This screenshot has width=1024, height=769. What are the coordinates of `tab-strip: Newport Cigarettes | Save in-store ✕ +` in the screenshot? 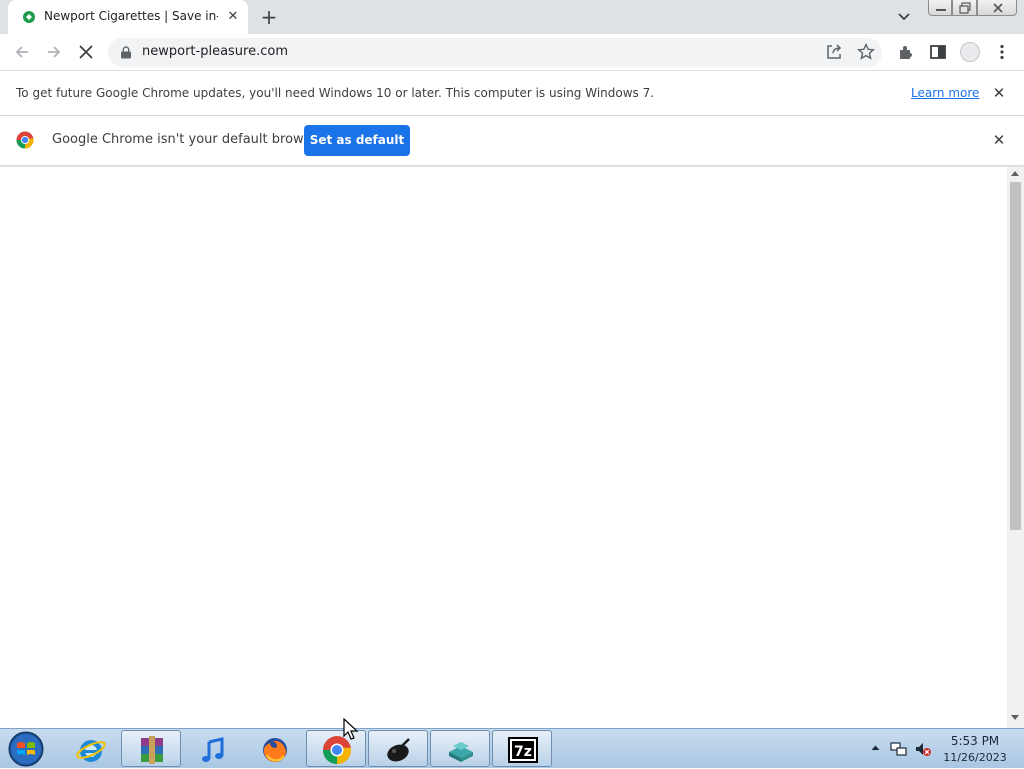 It's located at (512, 17).